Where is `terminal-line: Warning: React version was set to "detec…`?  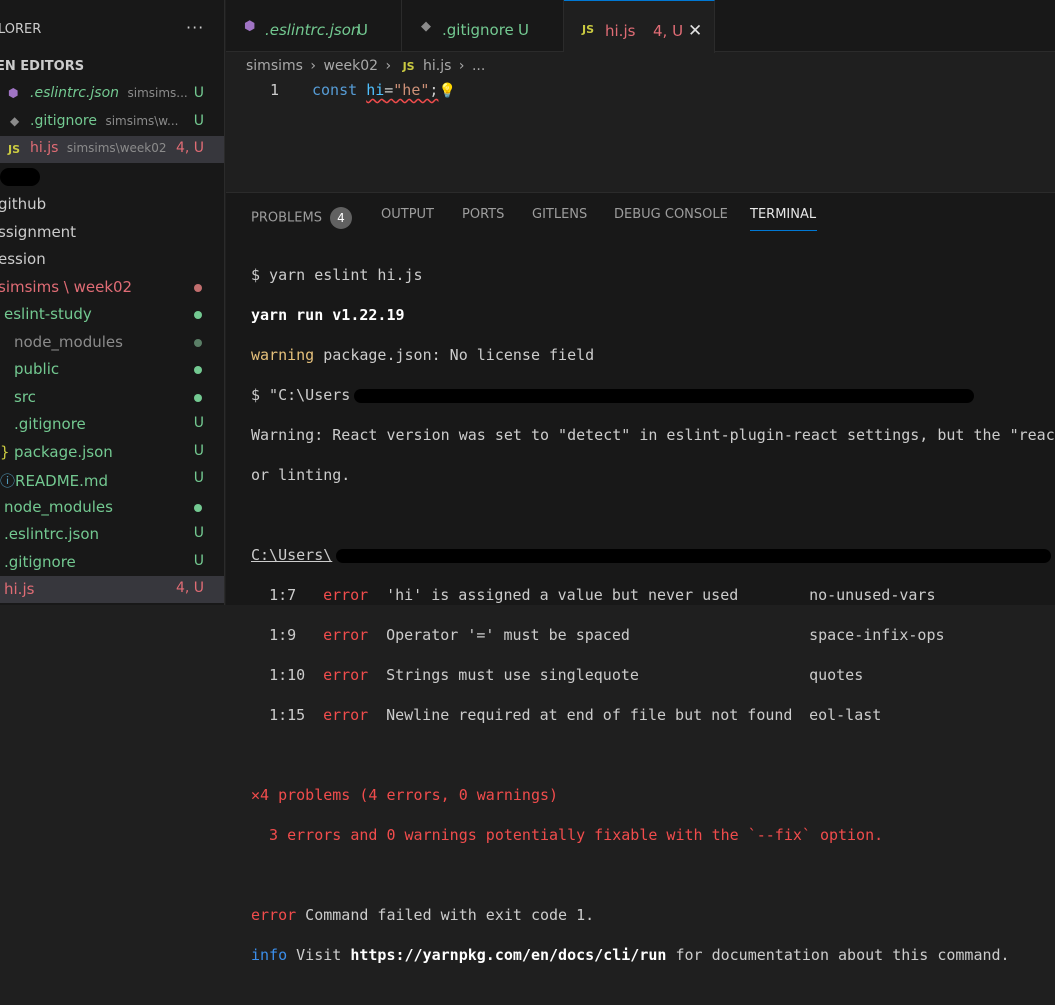 terminal-line: Warning: React version was set to "detec… is located at coordinates (653, 435).